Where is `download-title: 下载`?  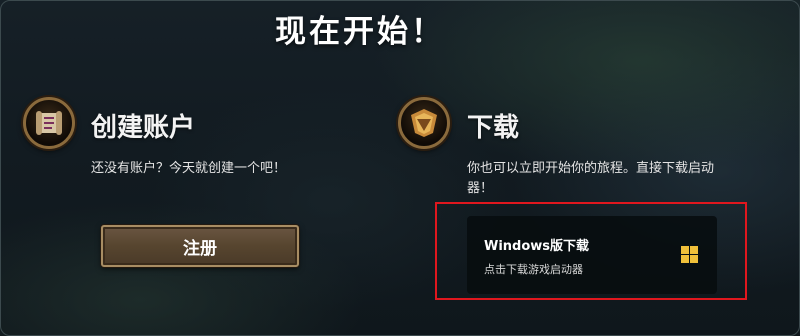
download-title: 下载 is located at coordinates (493, 128).